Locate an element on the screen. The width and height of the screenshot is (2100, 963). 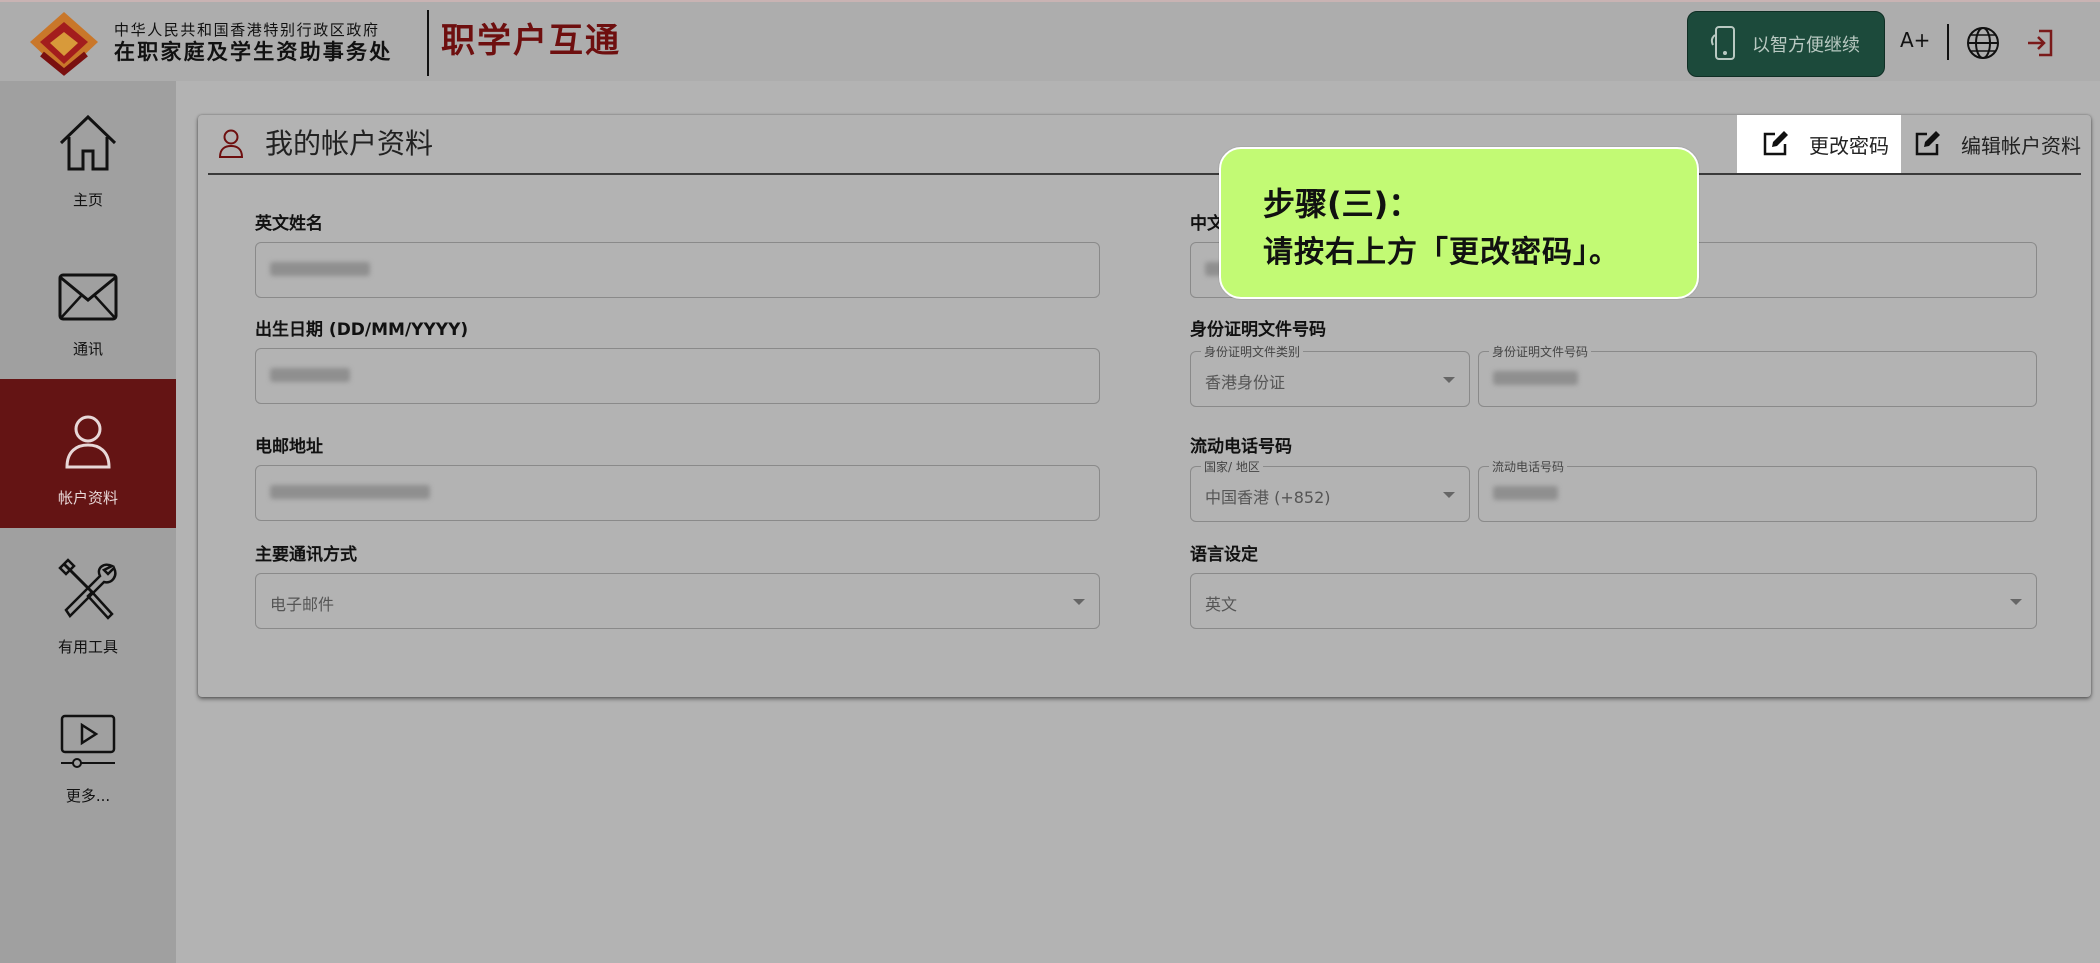
comm-method-value: 电子邮件 is located at coordinates (302, 604).